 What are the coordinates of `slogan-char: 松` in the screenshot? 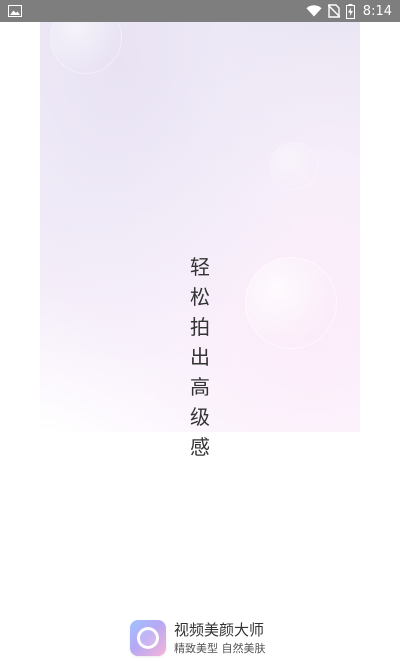 It's located at (200, 297).